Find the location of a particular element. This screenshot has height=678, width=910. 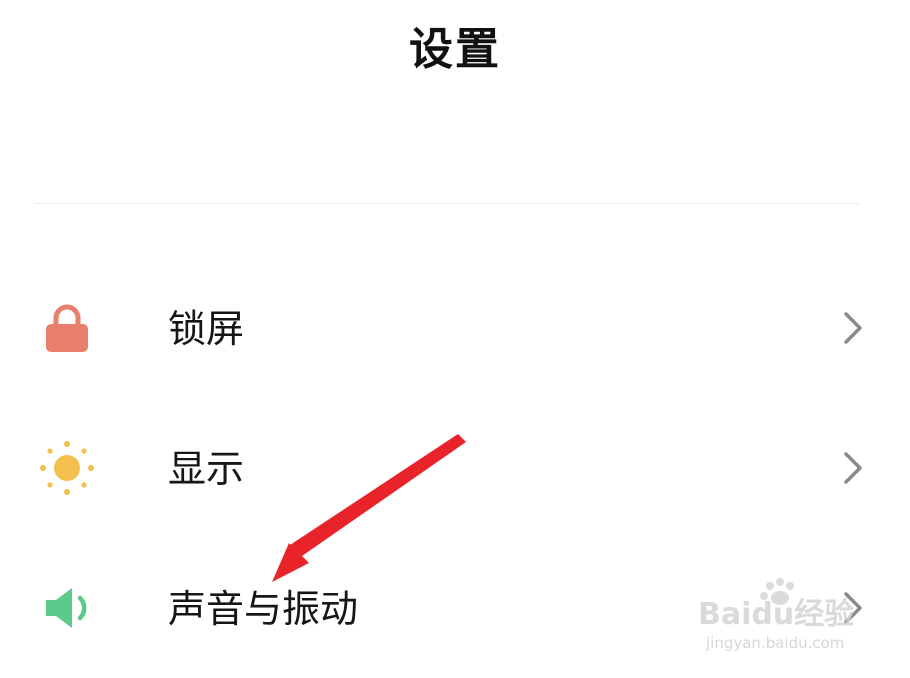

lock-icon is located at coordinates (67, 328).